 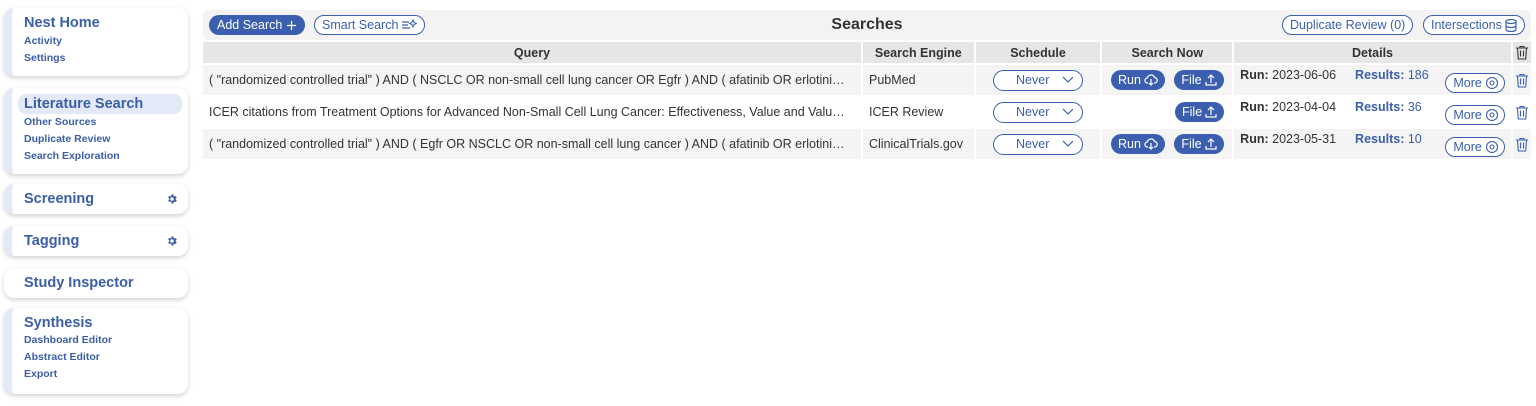 I want to click on header-query: Query, so click(x=532, y=52).